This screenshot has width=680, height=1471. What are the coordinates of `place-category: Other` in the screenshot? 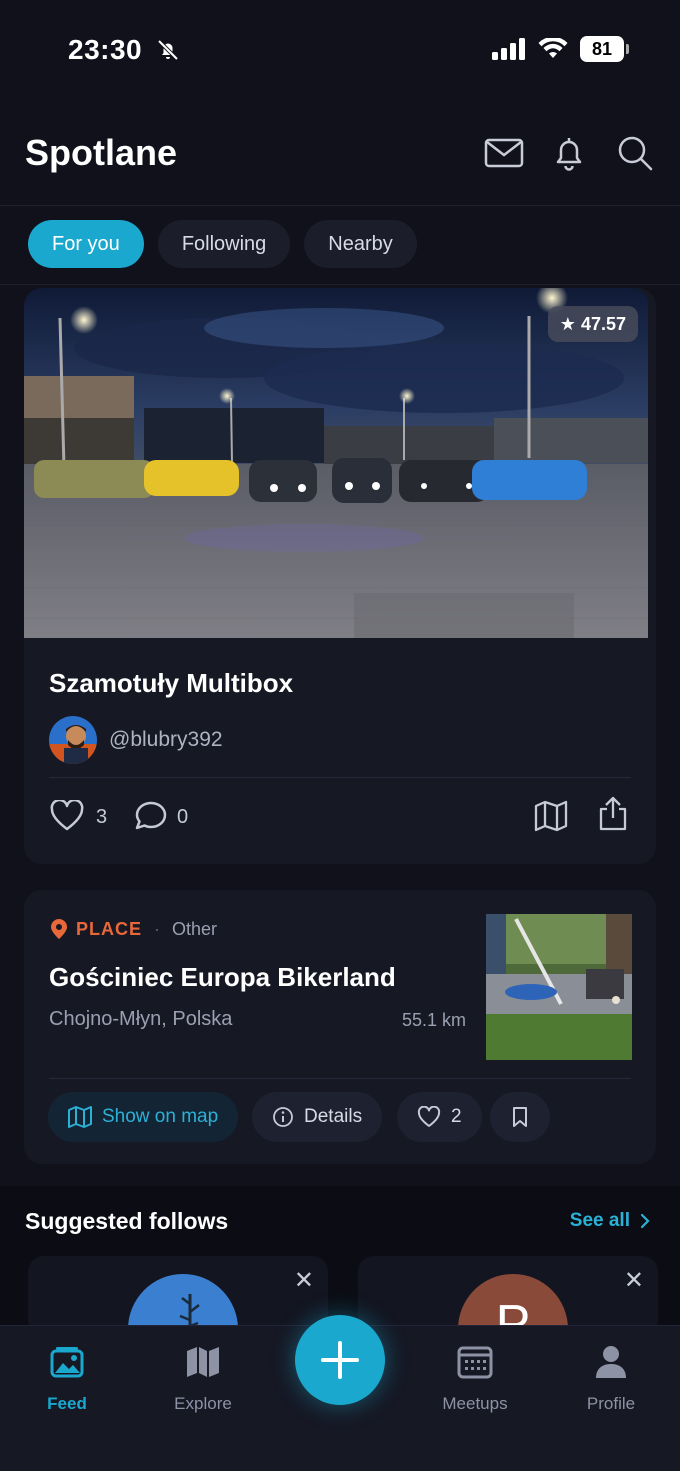 It's located at (195, 928).